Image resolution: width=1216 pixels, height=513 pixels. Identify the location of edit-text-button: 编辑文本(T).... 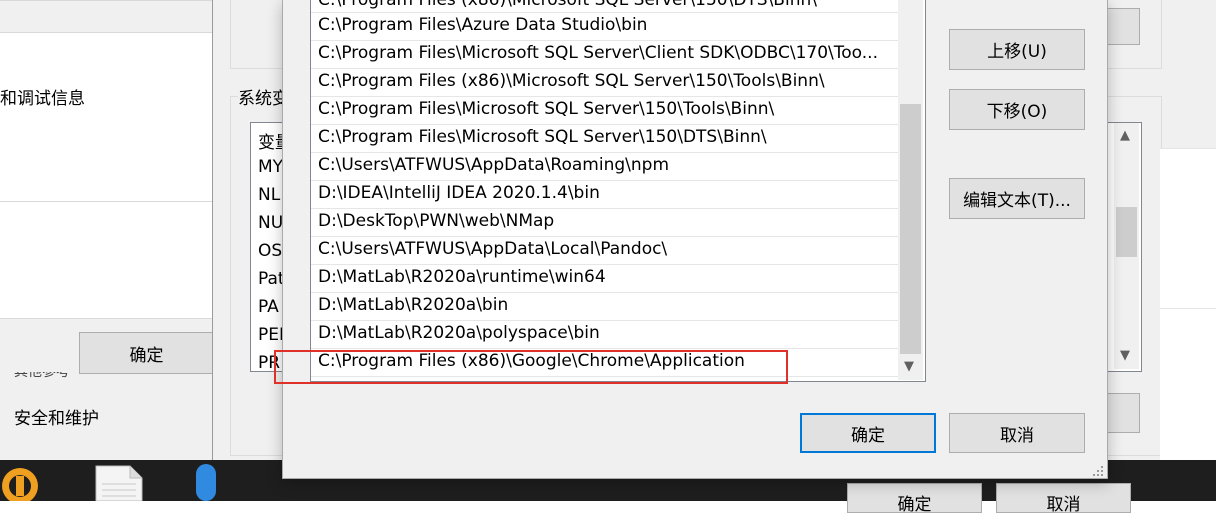
(1017, 198).